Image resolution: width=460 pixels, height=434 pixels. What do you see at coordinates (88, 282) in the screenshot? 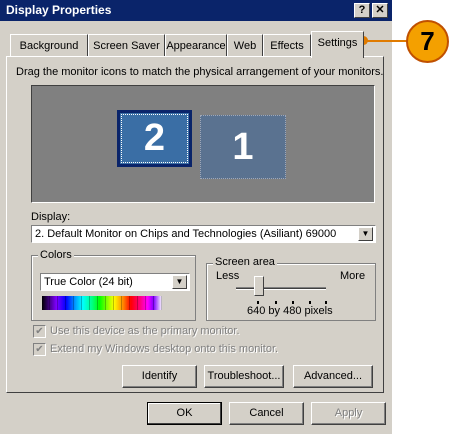
I see `colors-select-value: True Color (24 bit)` at bounding box center [88, 282].